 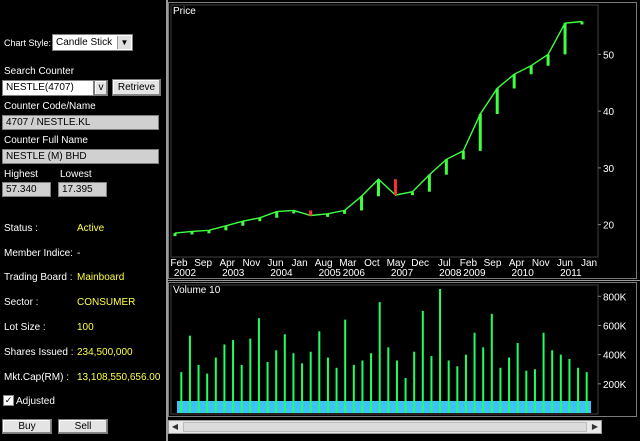 What do you see at coordinates (21, 228) in the screenshot?
I see `status-label: Status :` at bounding box center [21, 228].